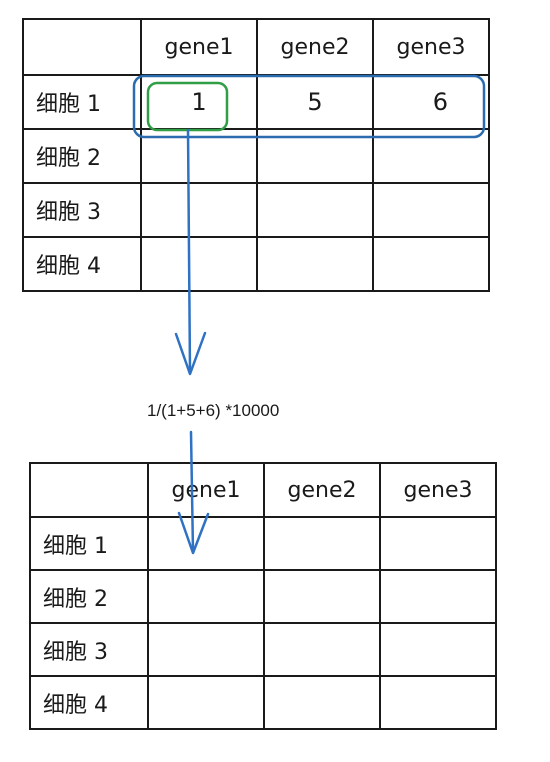 The width and height of the screenshot is (550, 762). I want to click on value-cell1-gene2, so click(322, 543).